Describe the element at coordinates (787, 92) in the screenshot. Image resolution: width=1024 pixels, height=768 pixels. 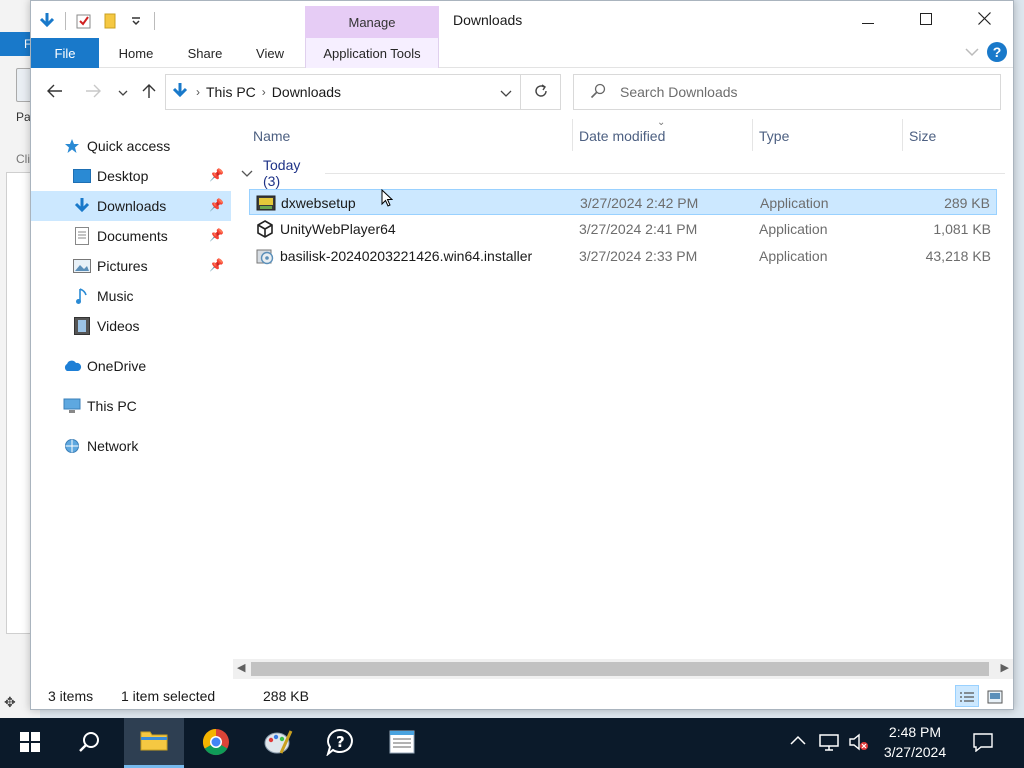
I see `search-box: Search Downloads` at that location.